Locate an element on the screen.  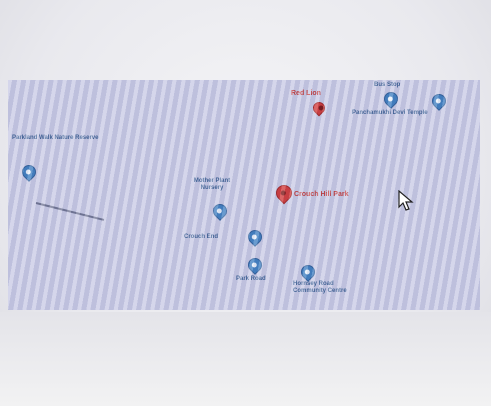
poi-top-red-label: Red Lion is located at coordinates (306, 93).